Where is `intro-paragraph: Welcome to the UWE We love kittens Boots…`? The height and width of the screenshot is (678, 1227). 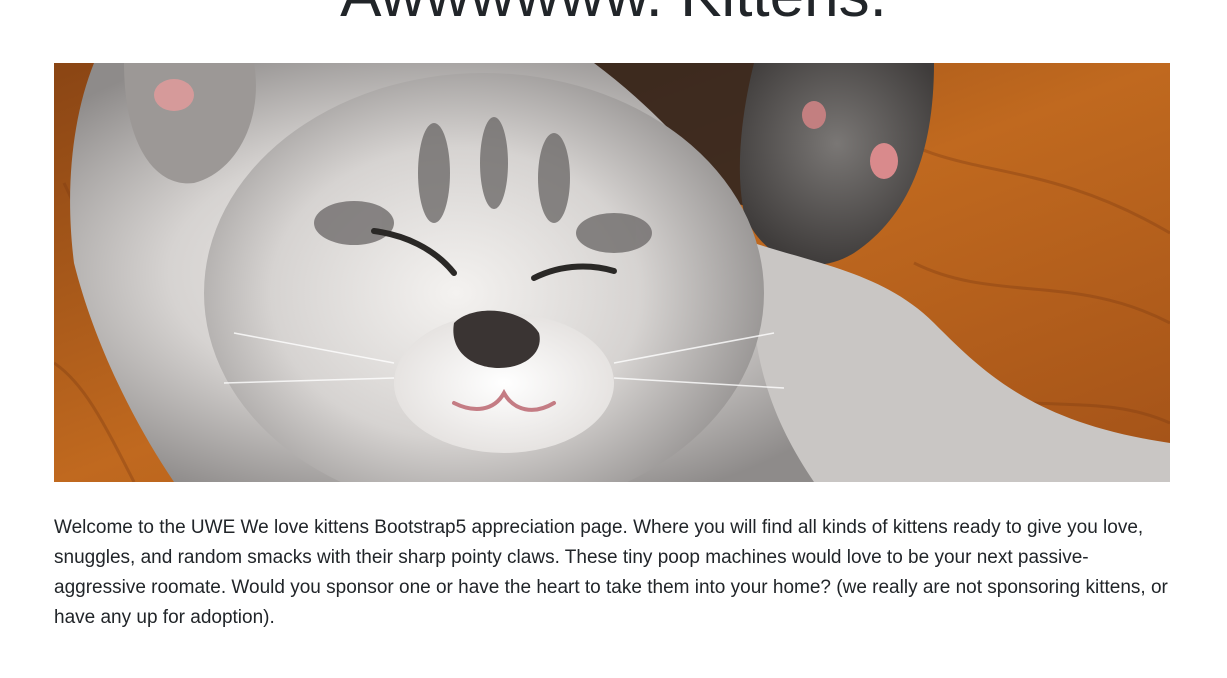 intro-paragraph: Welcome to the UWE We love kittens Boots… is located at coordinates (611, 572).